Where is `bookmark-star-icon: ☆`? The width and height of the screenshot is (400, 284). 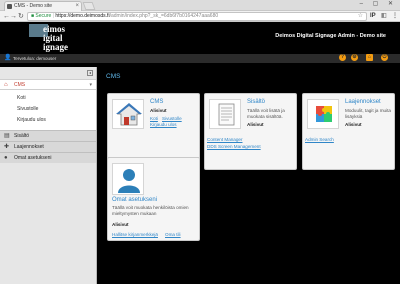
bookmark-star-icon: ☆ is located at coordinates (360, 16).